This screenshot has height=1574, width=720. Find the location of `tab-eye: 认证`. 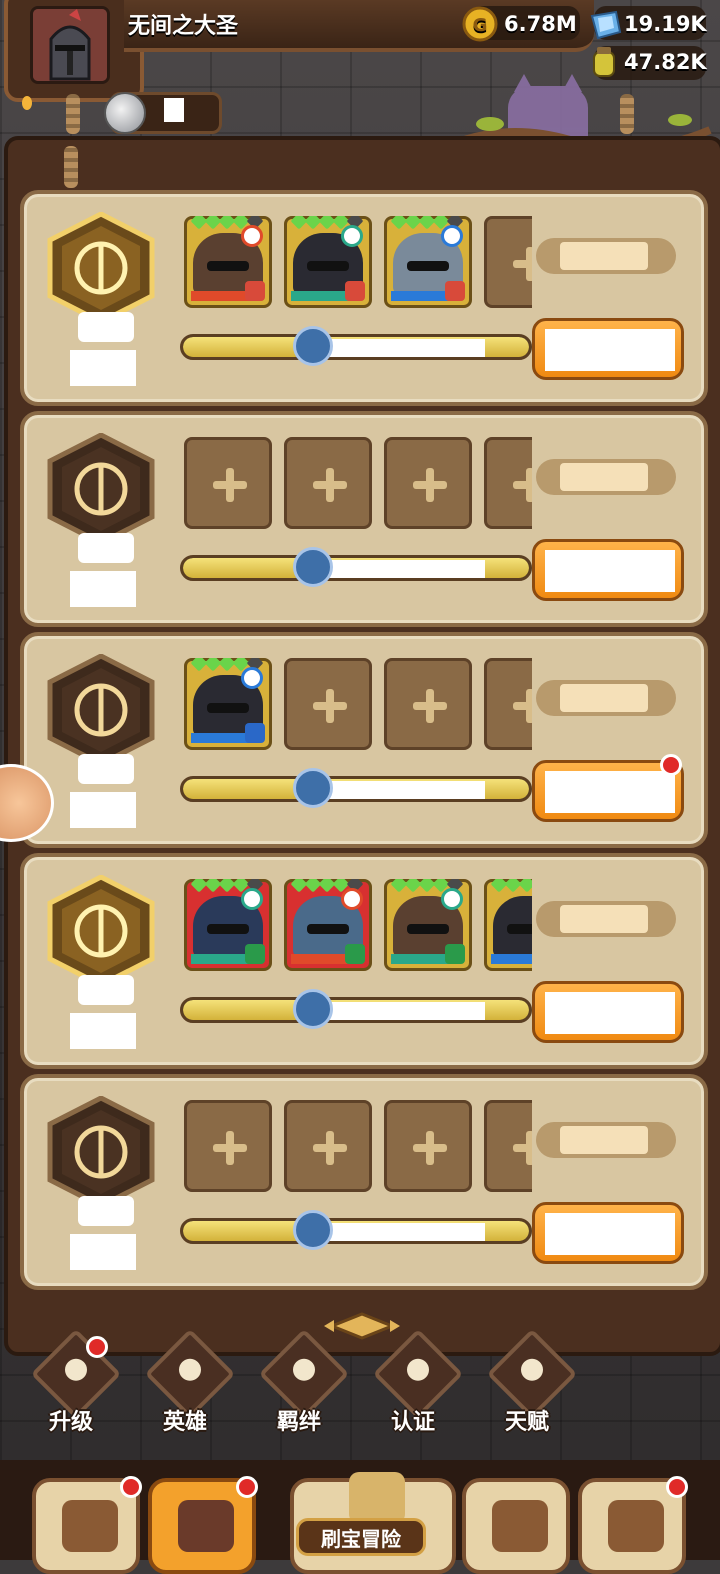

tab-eye: 认证 is located at coordinates (413, 1387).